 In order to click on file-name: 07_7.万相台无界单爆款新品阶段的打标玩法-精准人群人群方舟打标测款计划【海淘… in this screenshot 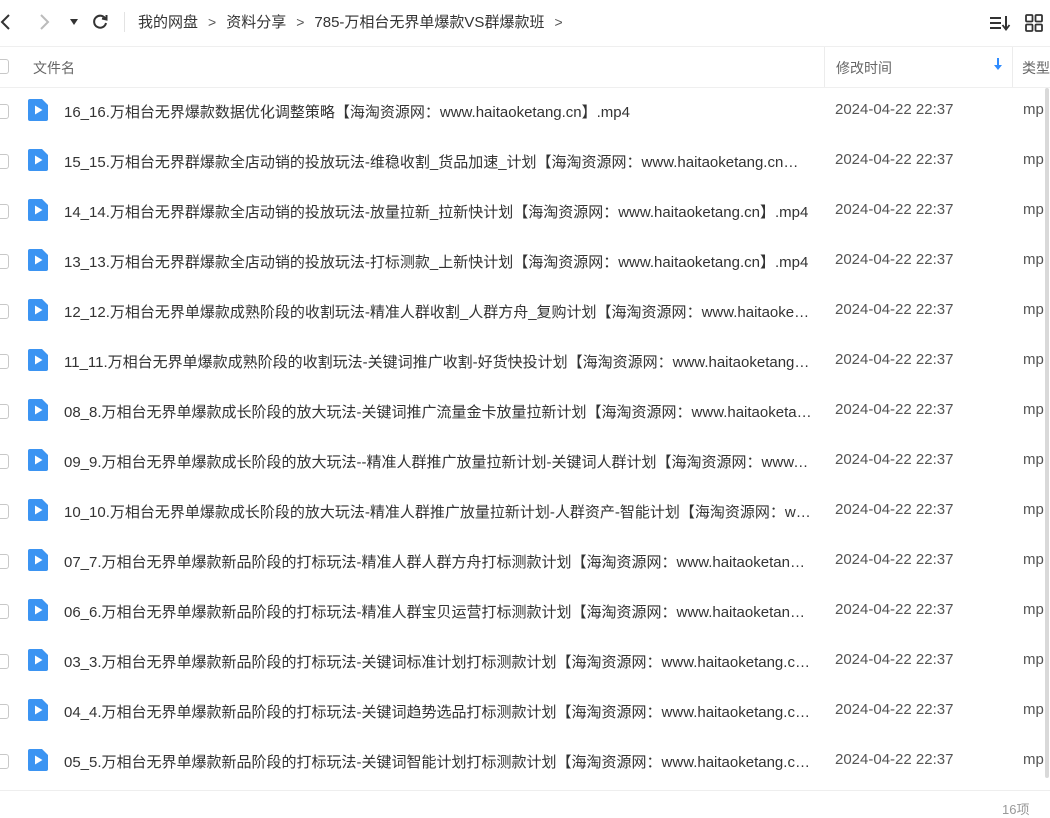, I will do `click(438, 561)`.